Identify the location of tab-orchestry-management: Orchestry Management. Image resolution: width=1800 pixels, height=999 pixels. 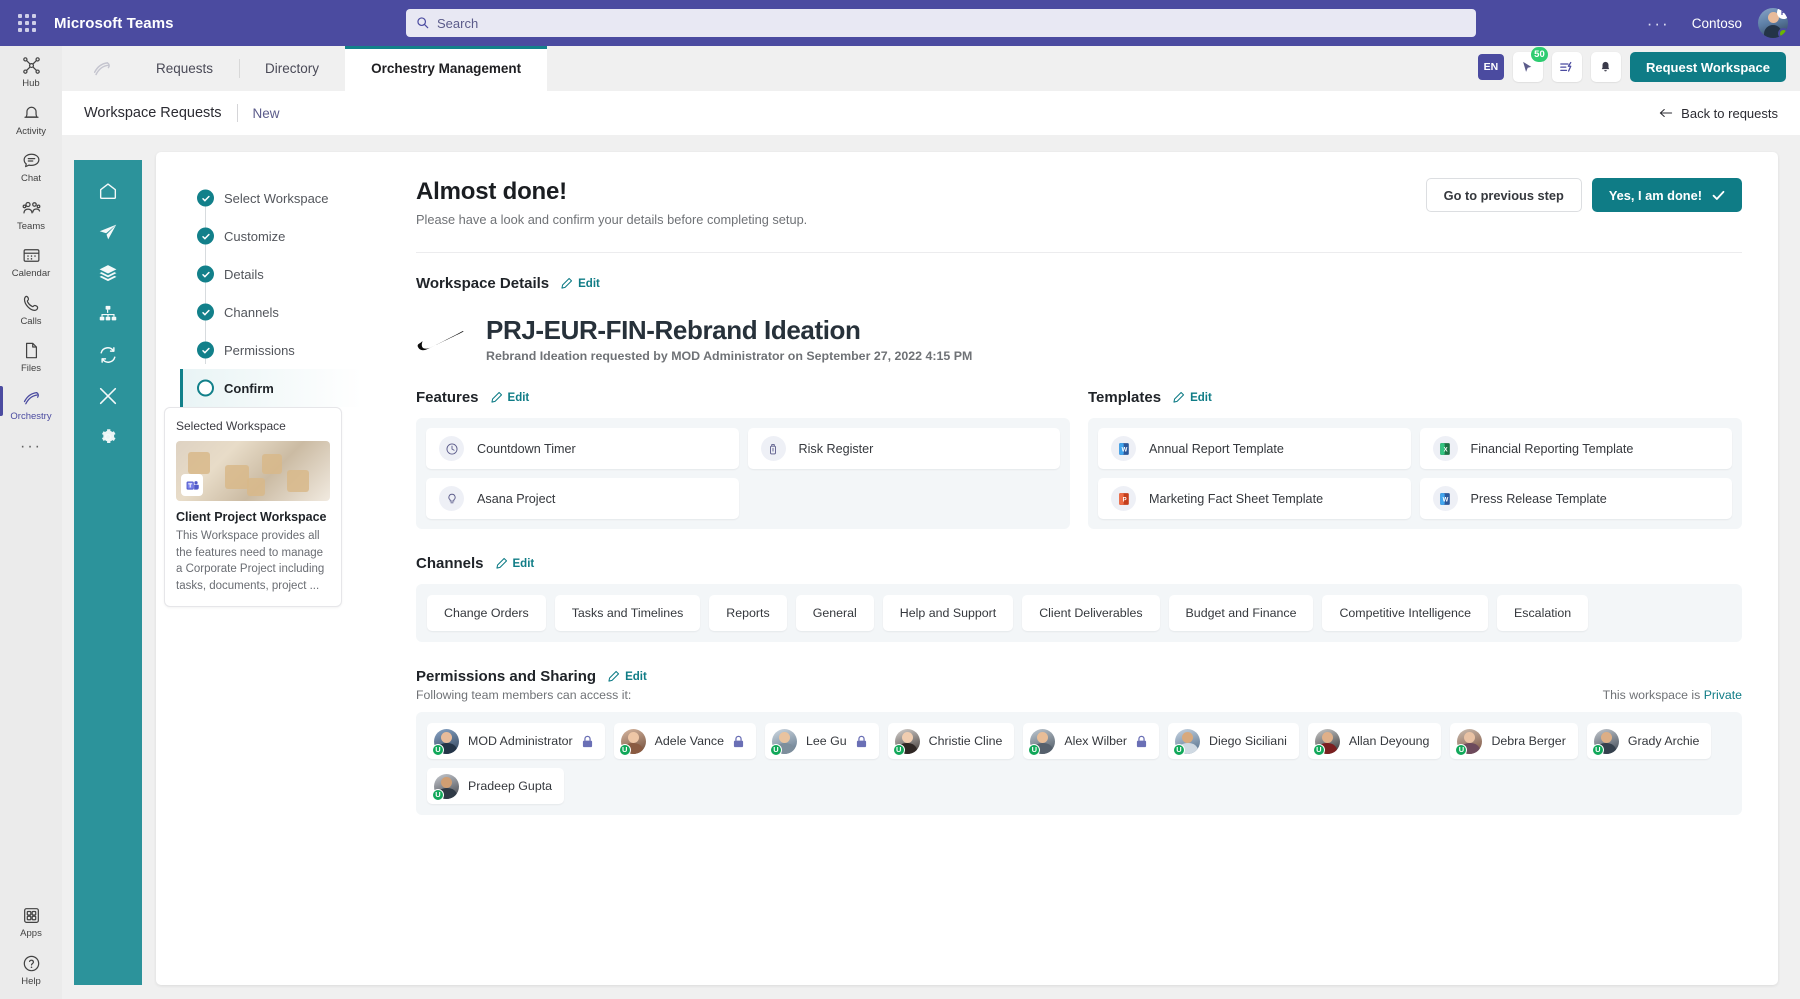
(446, 68).